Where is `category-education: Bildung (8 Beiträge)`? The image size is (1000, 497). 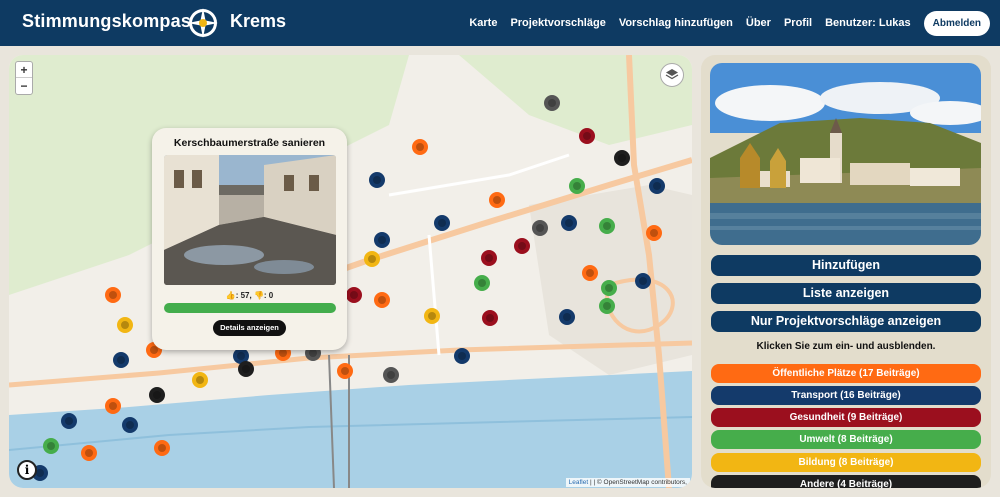 category-education: Bildung (8 Beiträge) is located at coordinates (846, 462).